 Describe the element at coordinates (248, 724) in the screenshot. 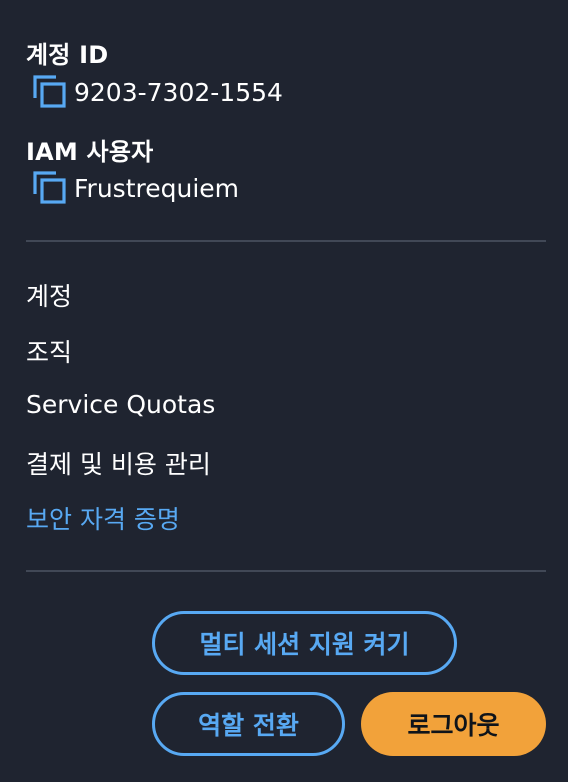

I see `switch-role-button: 역할 전환` at that location.